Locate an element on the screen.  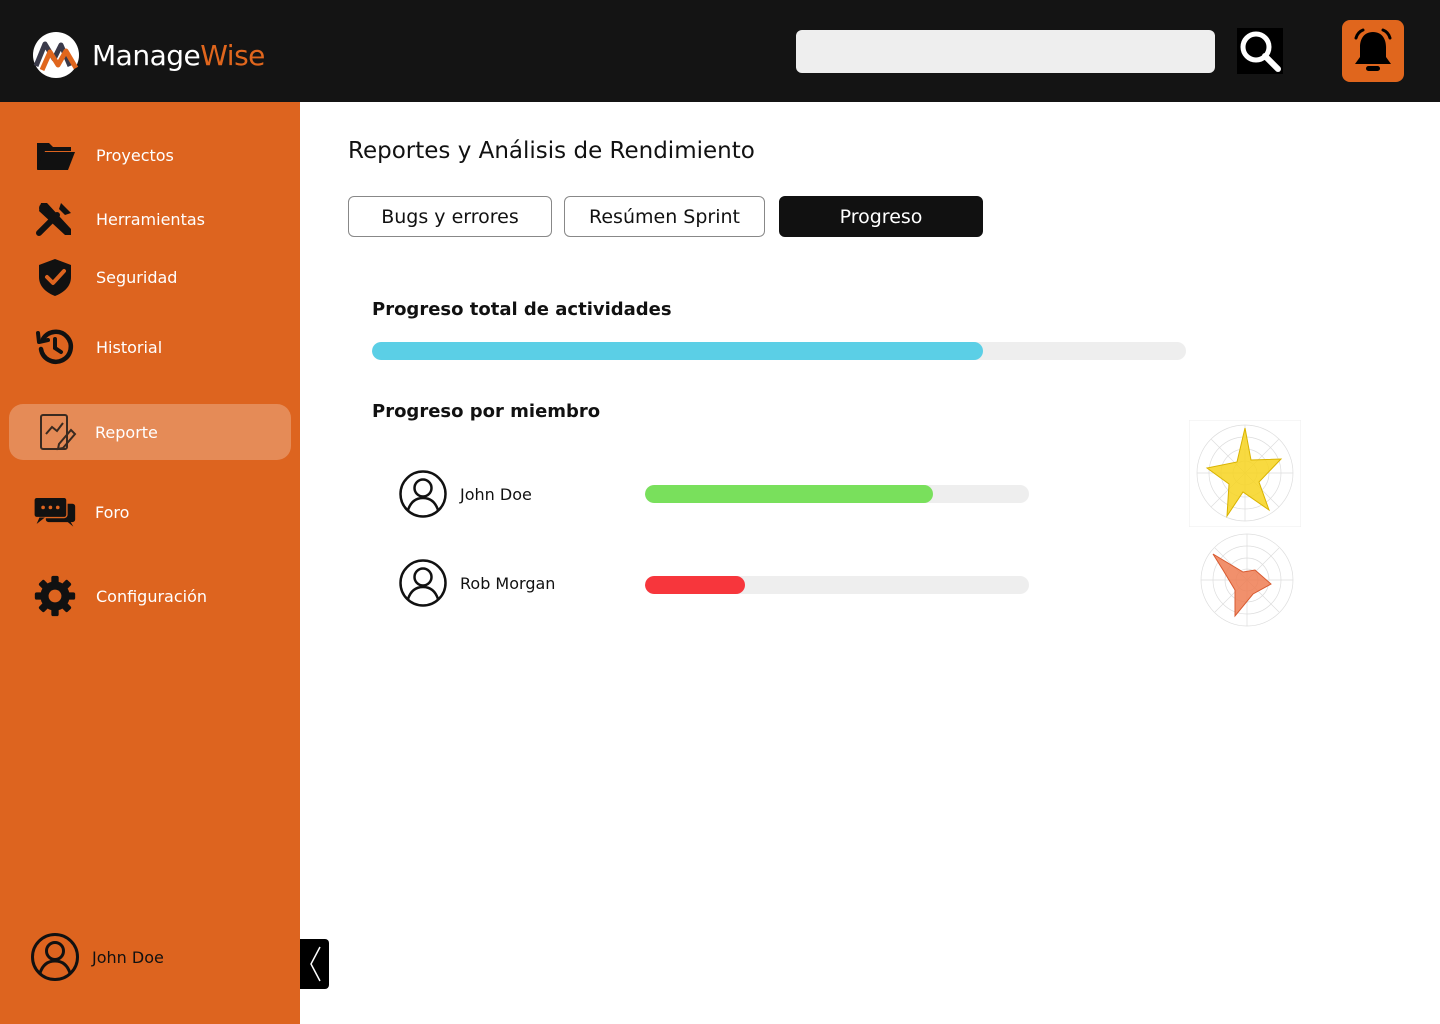
gear-icon is located at coordinates (55, 596).